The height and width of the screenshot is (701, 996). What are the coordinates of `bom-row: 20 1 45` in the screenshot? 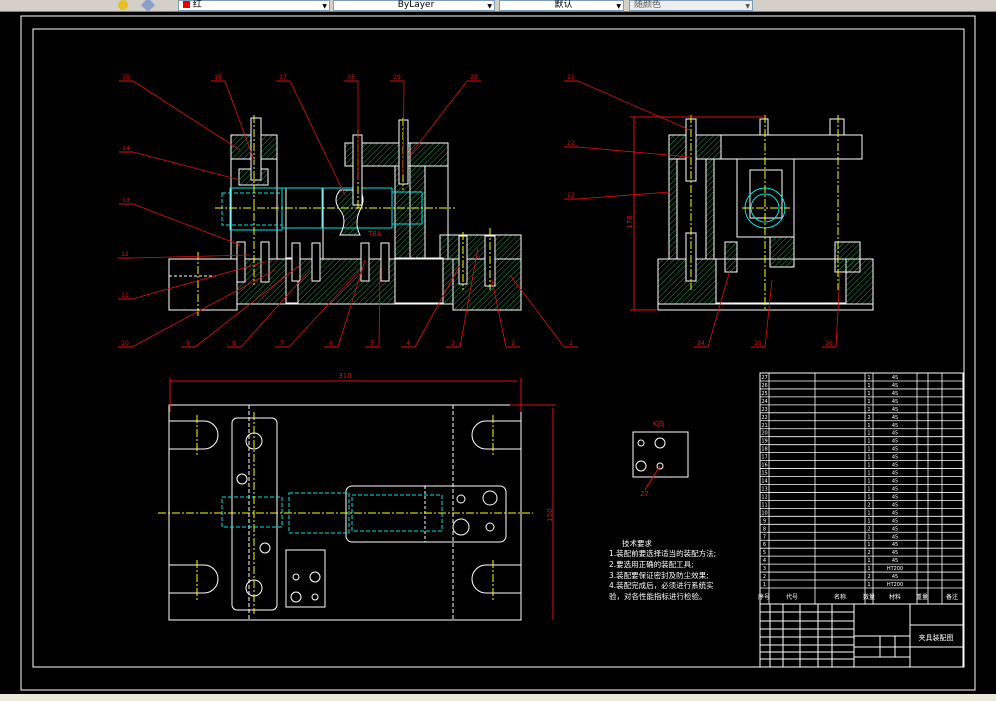 It's located at (861, 434).